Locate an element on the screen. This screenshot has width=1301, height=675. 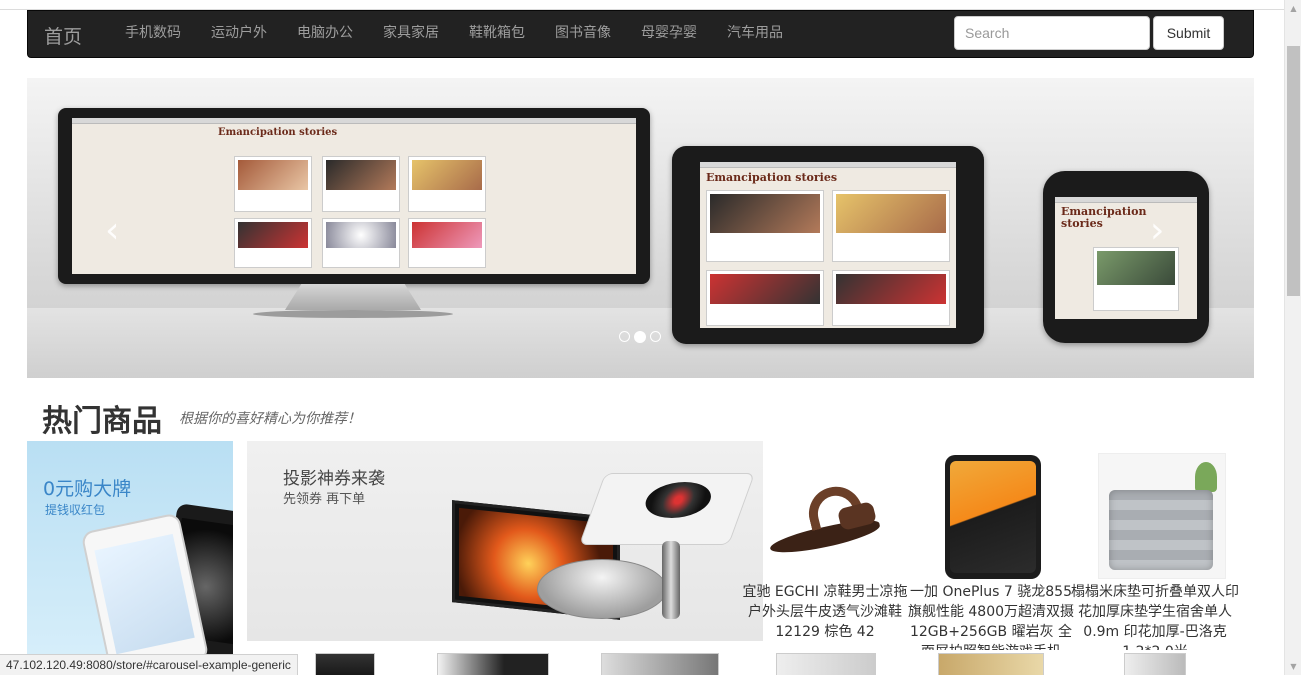
promo-projector-title: 投影神券来袭 is located at coordinates (334, 479).